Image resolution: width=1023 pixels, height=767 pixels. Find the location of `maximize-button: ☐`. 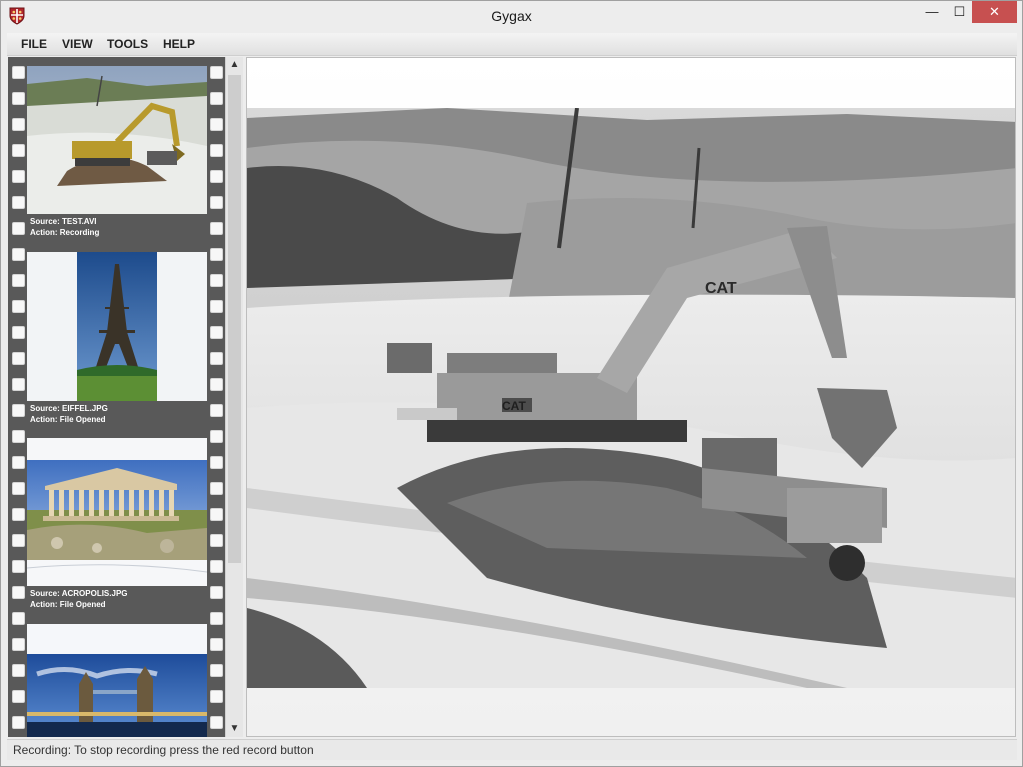

maximize-button: ☐ is located at coordinates (959, 12).